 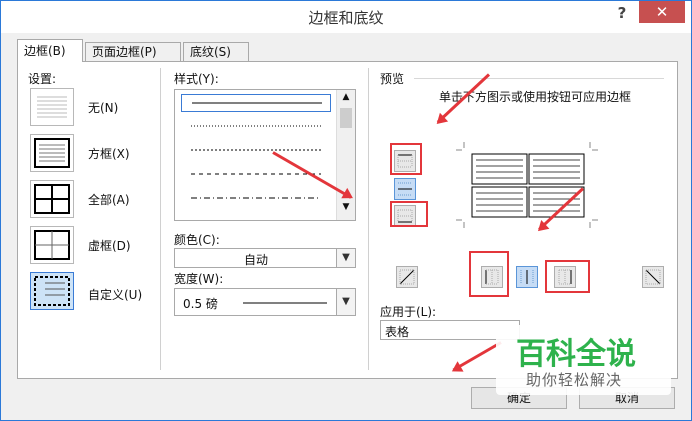 I want to click on line-style-listbox: ▲ ▼, so click(x=265, y=155).